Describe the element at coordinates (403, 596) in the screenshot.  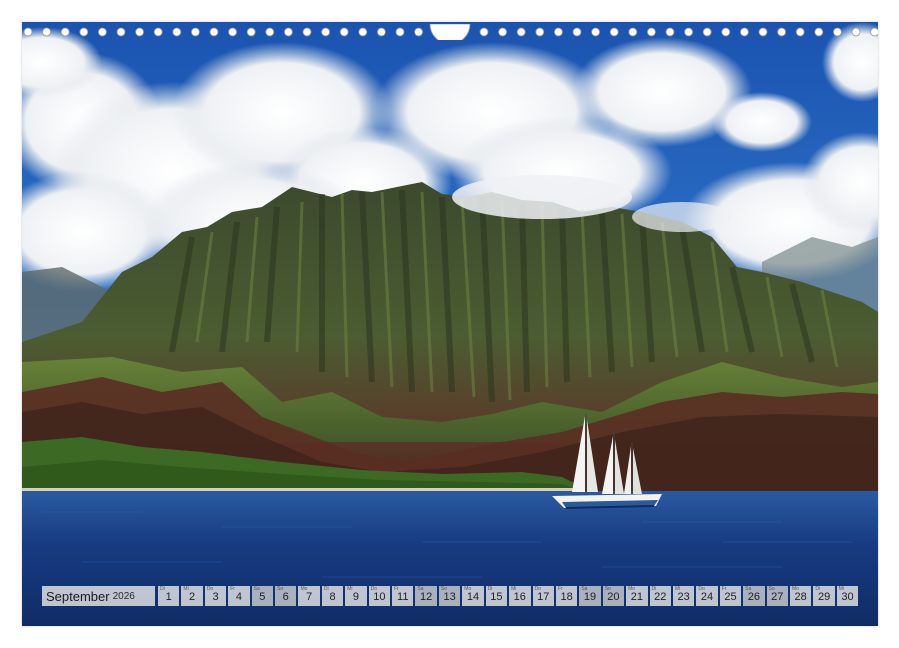
I see `day-cell: Fr 11` at that location.